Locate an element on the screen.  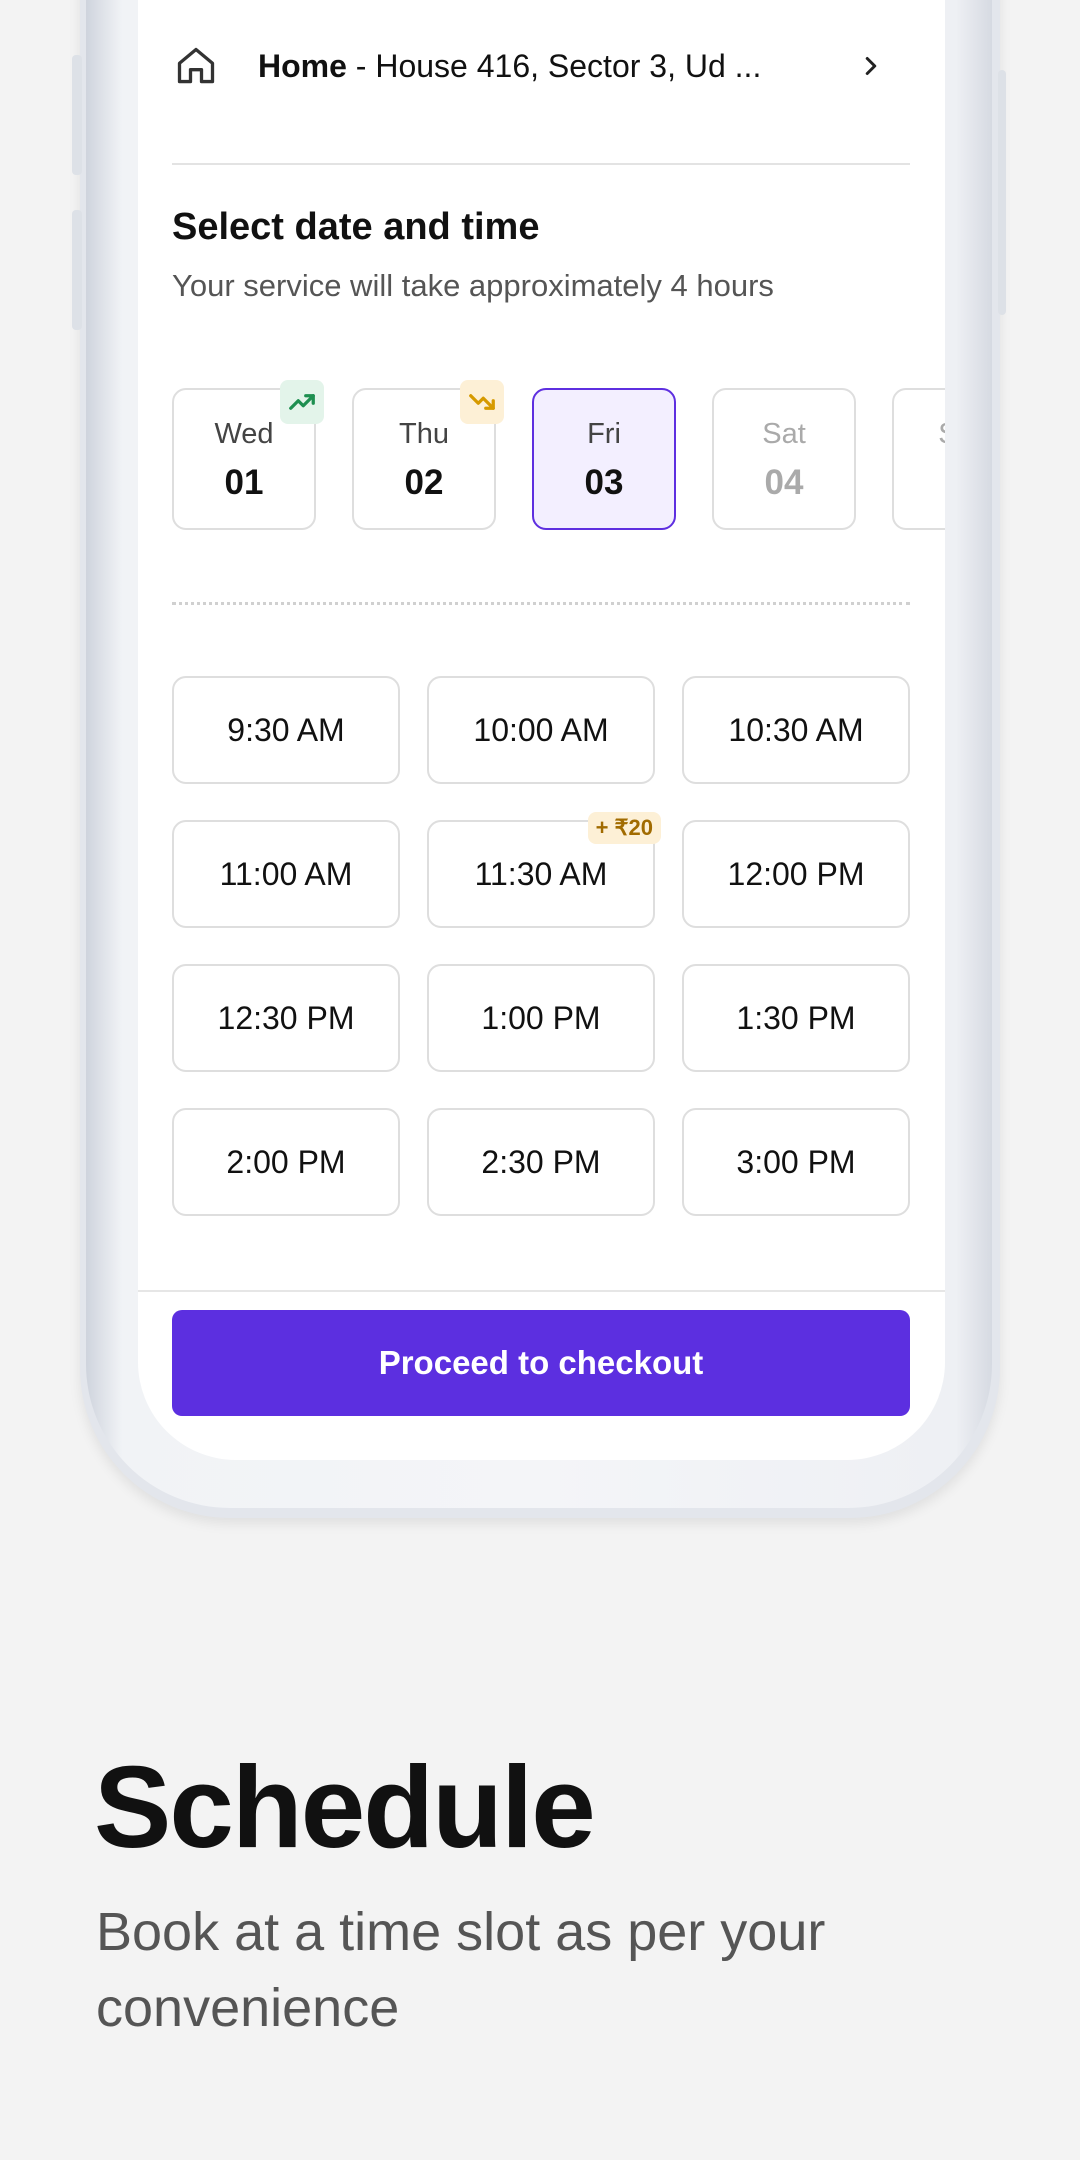
date-day: Sun is located at coordinates (919, 434).